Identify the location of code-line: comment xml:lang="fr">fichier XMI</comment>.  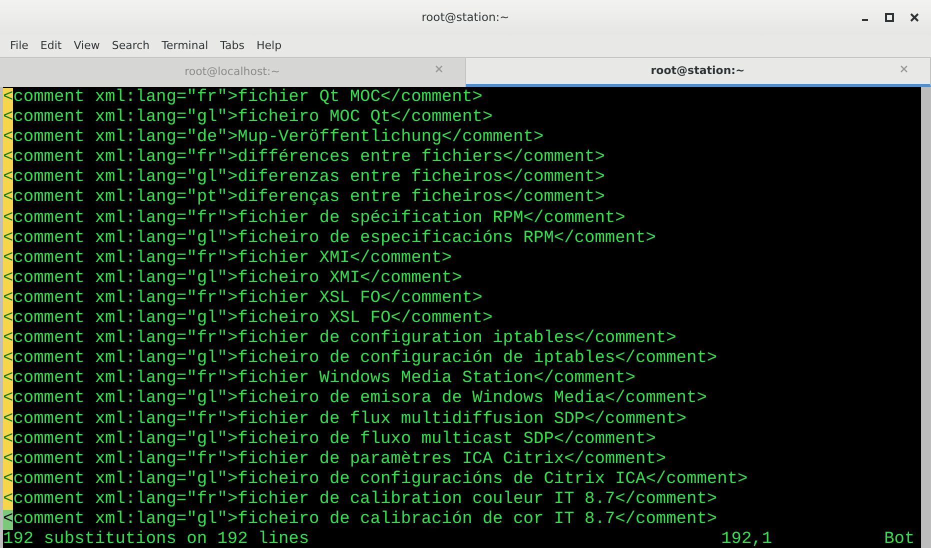
(232, 258).